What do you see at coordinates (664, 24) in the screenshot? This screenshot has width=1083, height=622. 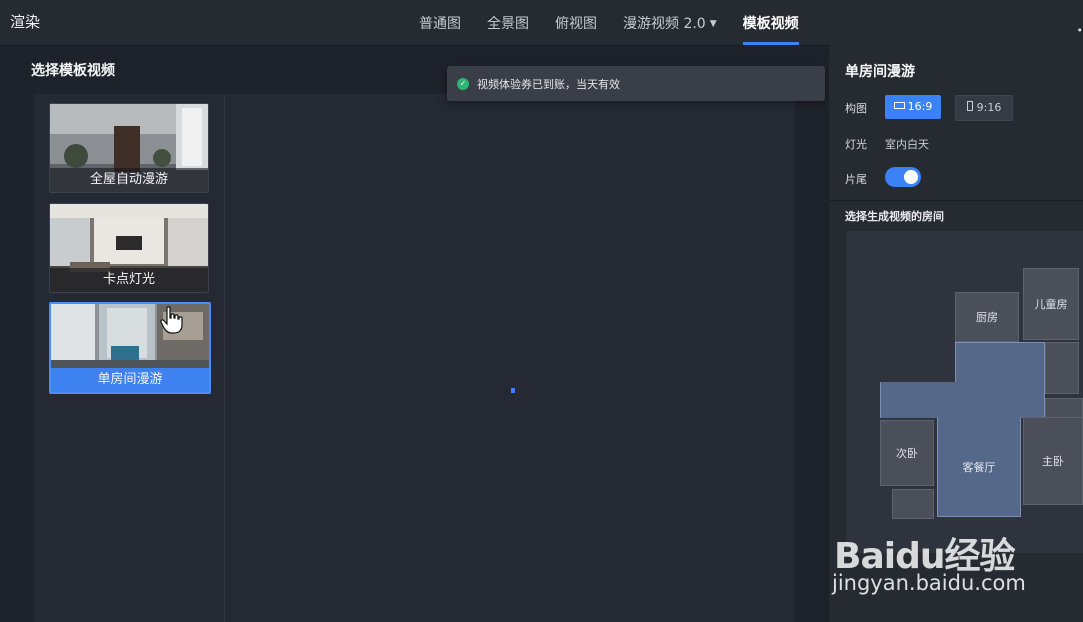 I see `tab-roaming-video-label: 漫游视频 2.0` at bounding box center [664, 24].